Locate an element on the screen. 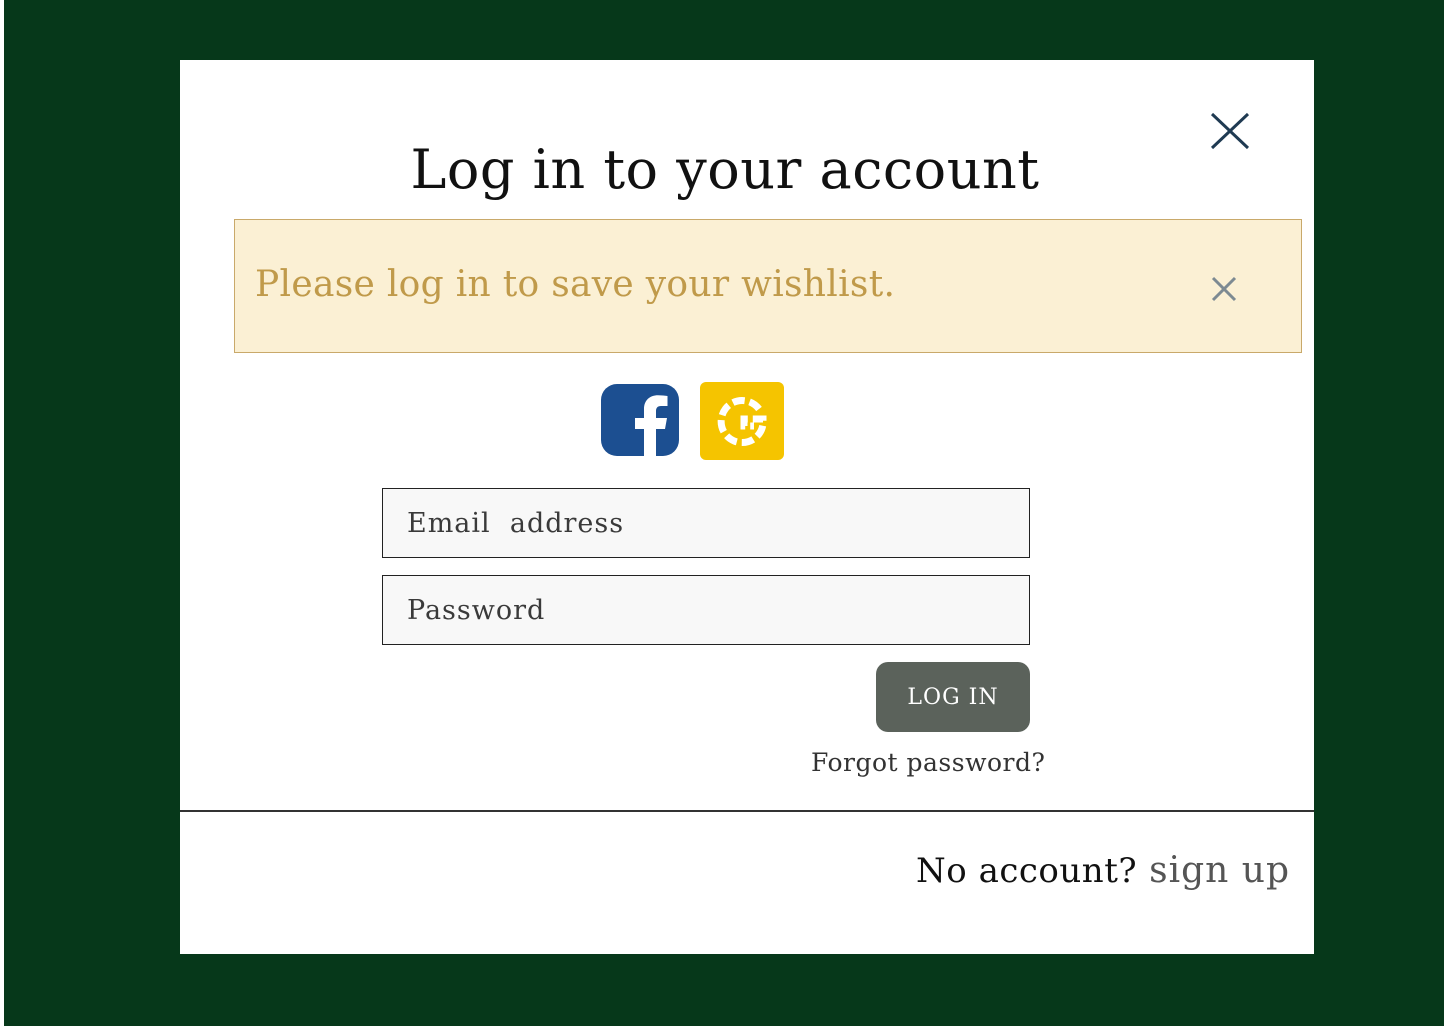 This screenshot has height=1032, width=1448. google-login-button is located at coordinates (742, 421).